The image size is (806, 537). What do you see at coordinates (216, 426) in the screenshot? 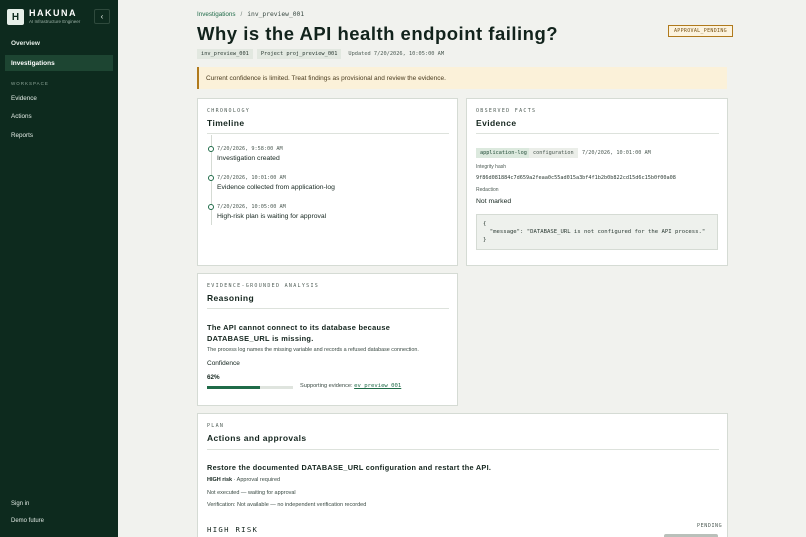
I see `plan-eyebrow: PLAN` at bounding box center [216, 426].